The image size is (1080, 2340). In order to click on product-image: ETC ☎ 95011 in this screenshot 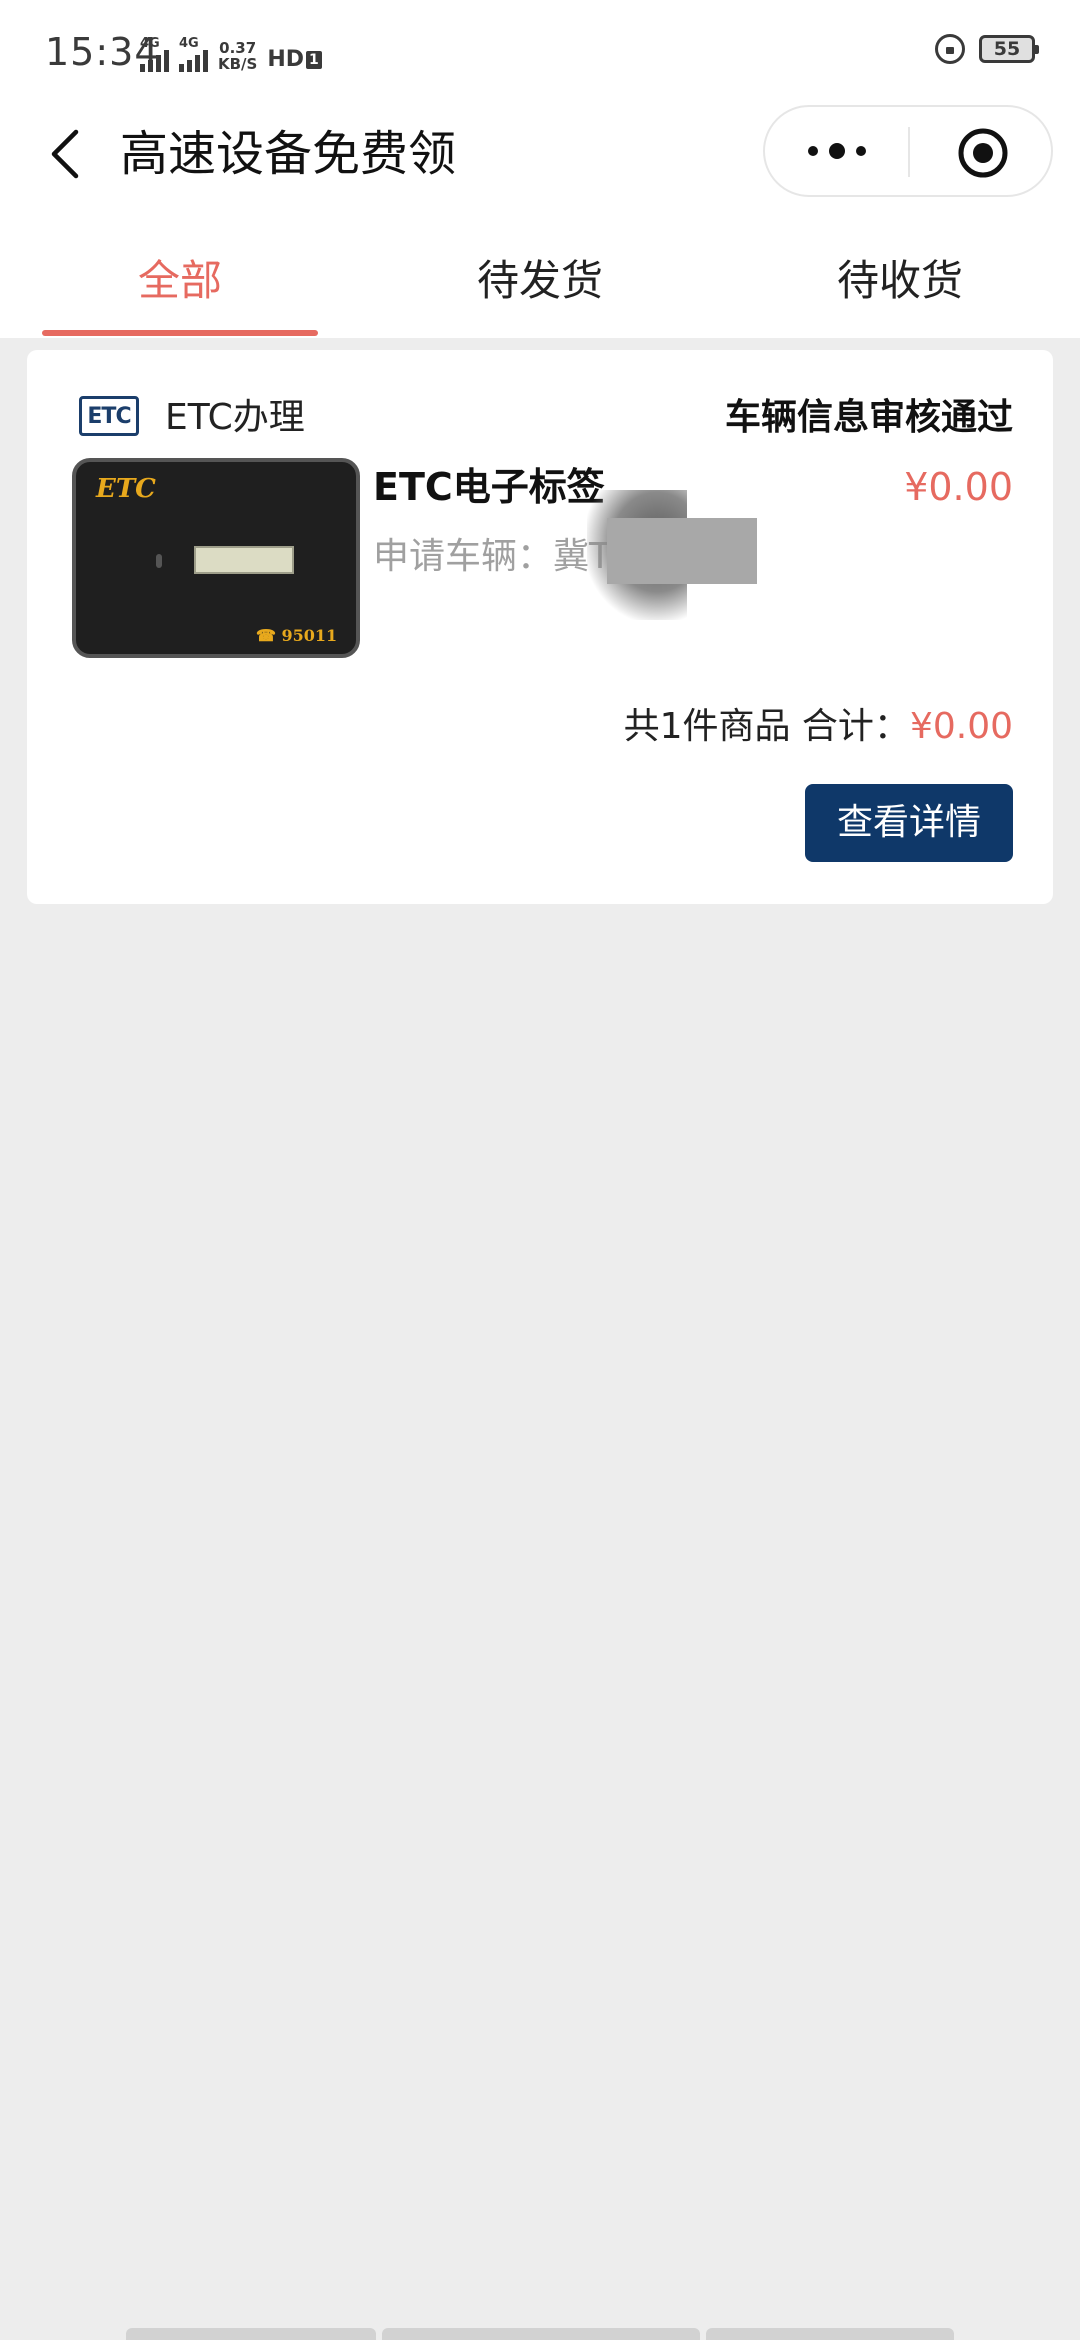, I will do `click(216, 558)`.